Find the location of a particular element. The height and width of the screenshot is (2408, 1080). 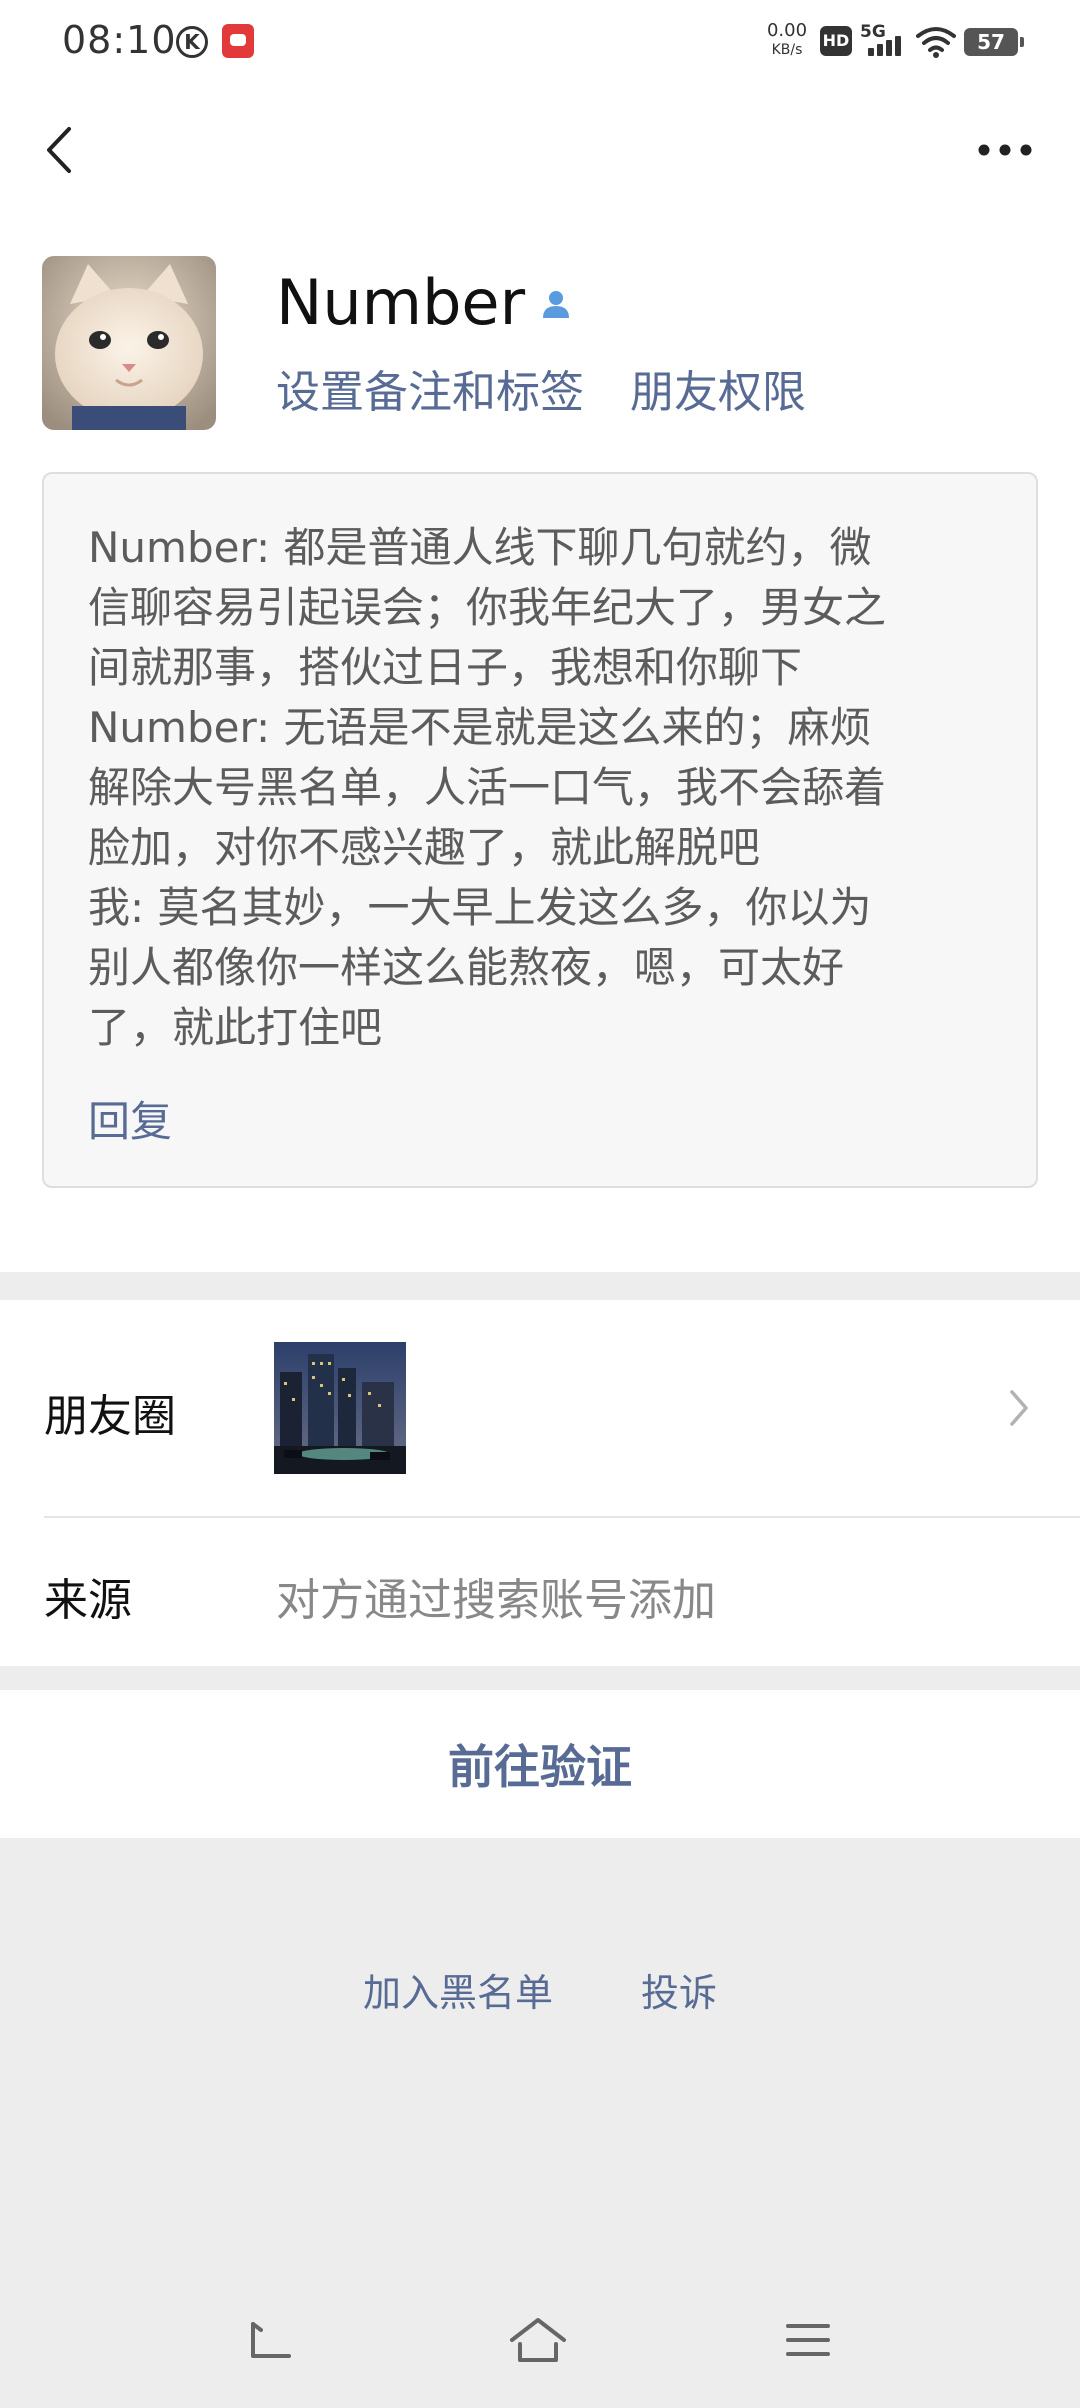

user-icon is located at coordinates (556, 304).